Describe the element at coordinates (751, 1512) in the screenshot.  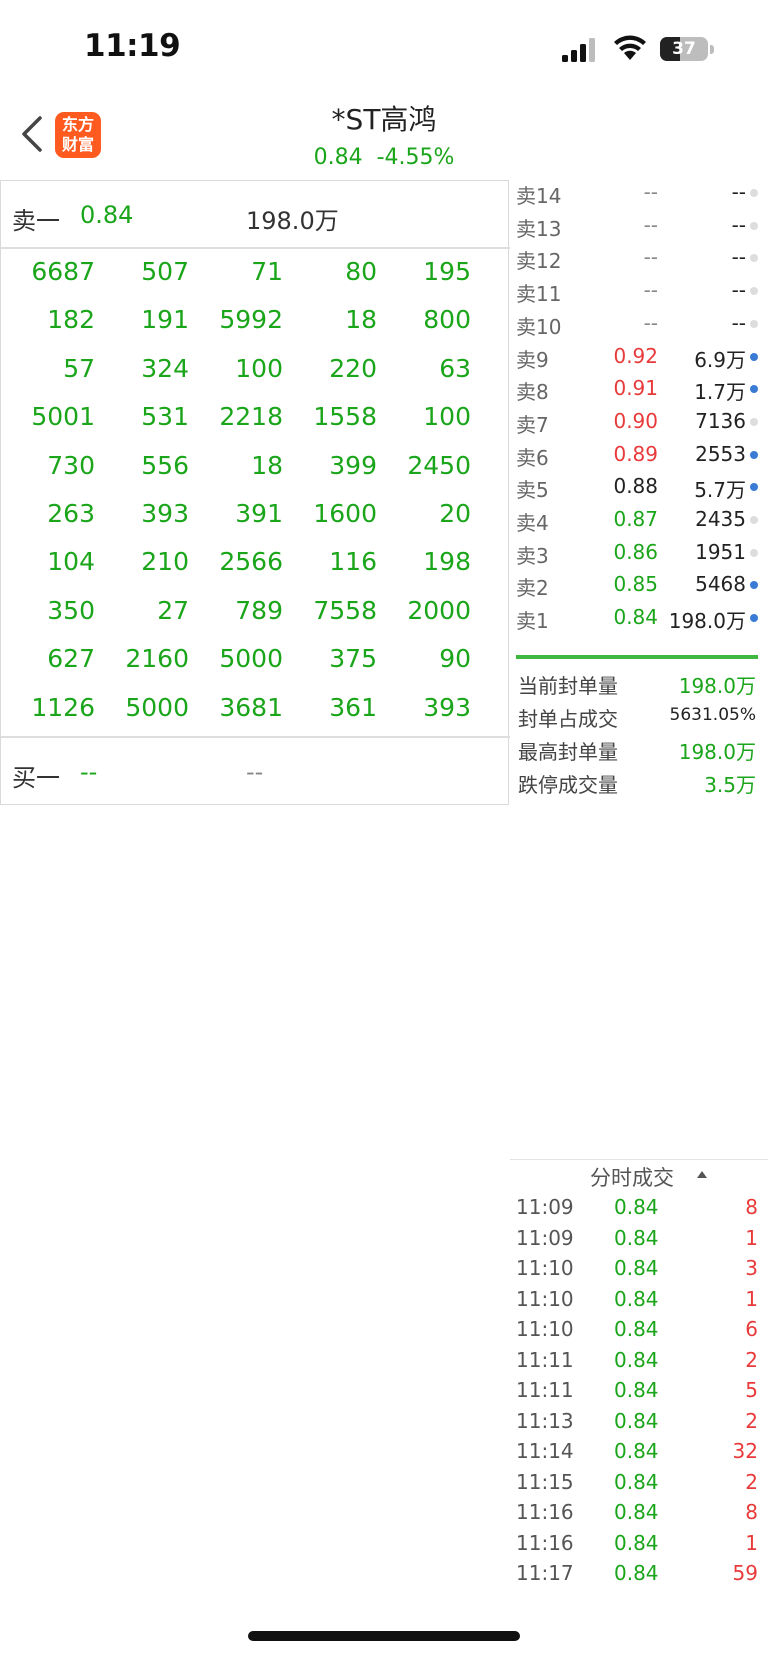
I see `trade-volume: 8` at that location.